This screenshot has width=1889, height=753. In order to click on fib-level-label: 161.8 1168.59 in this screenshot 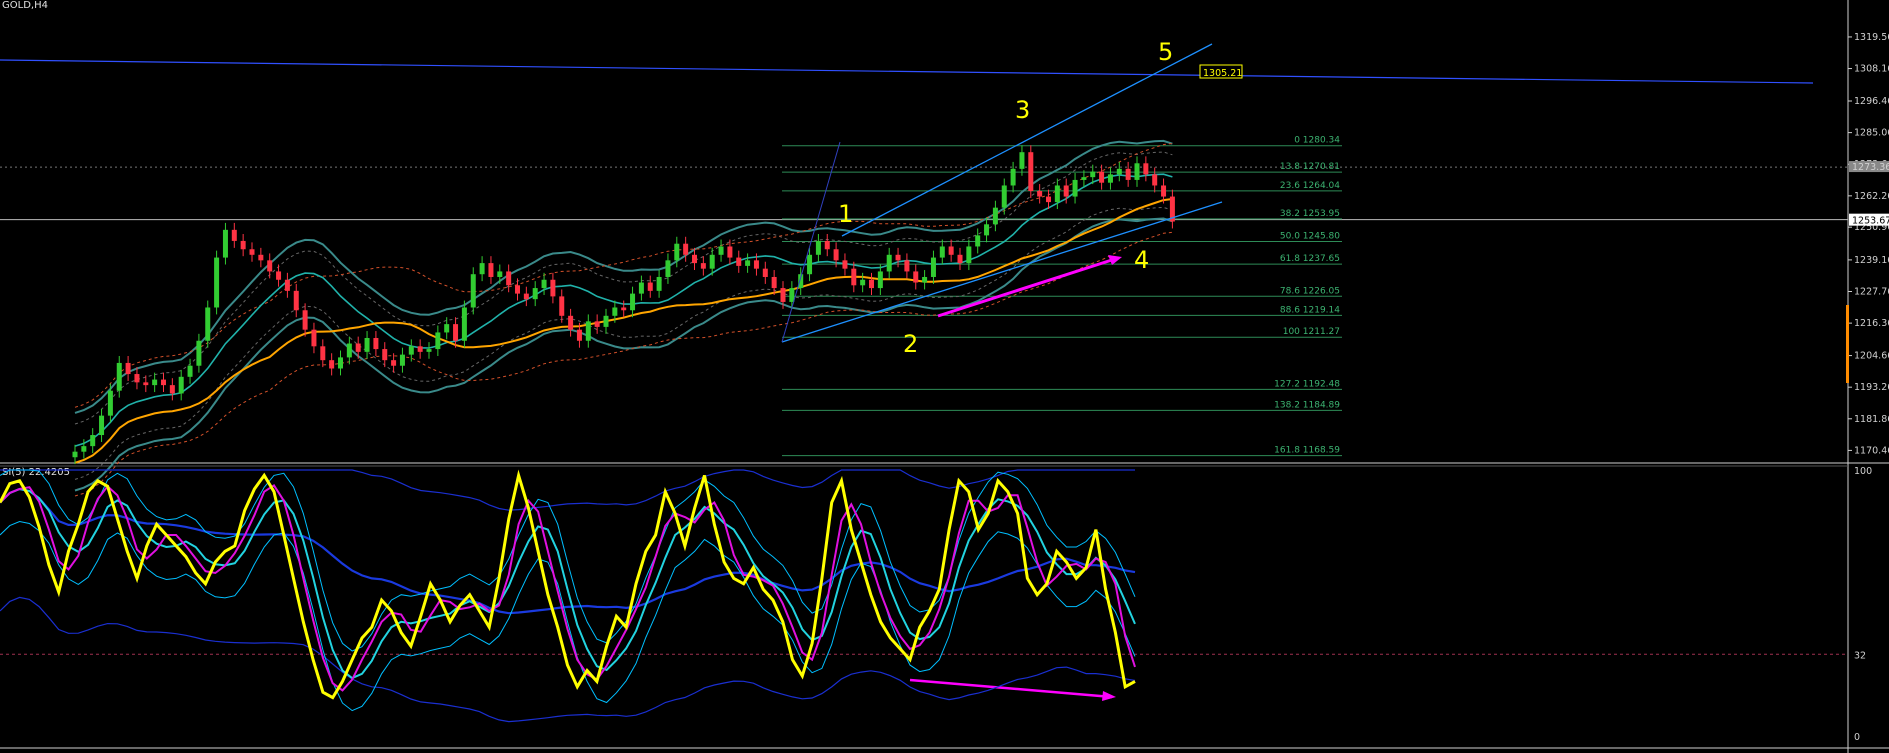, I will do `click(1307, 451)`.